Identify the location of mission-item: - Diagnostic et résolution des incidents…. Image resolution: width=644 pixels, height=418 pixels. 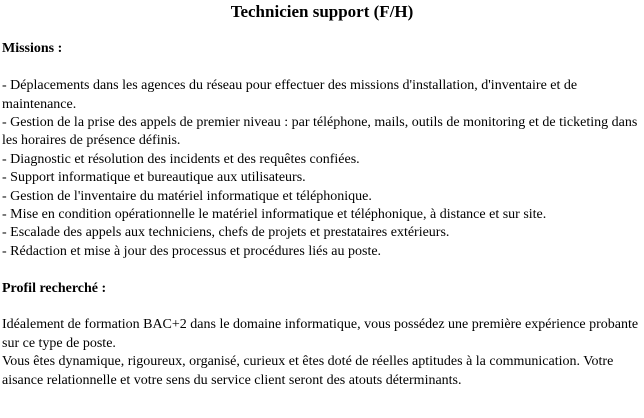
(181, 159).